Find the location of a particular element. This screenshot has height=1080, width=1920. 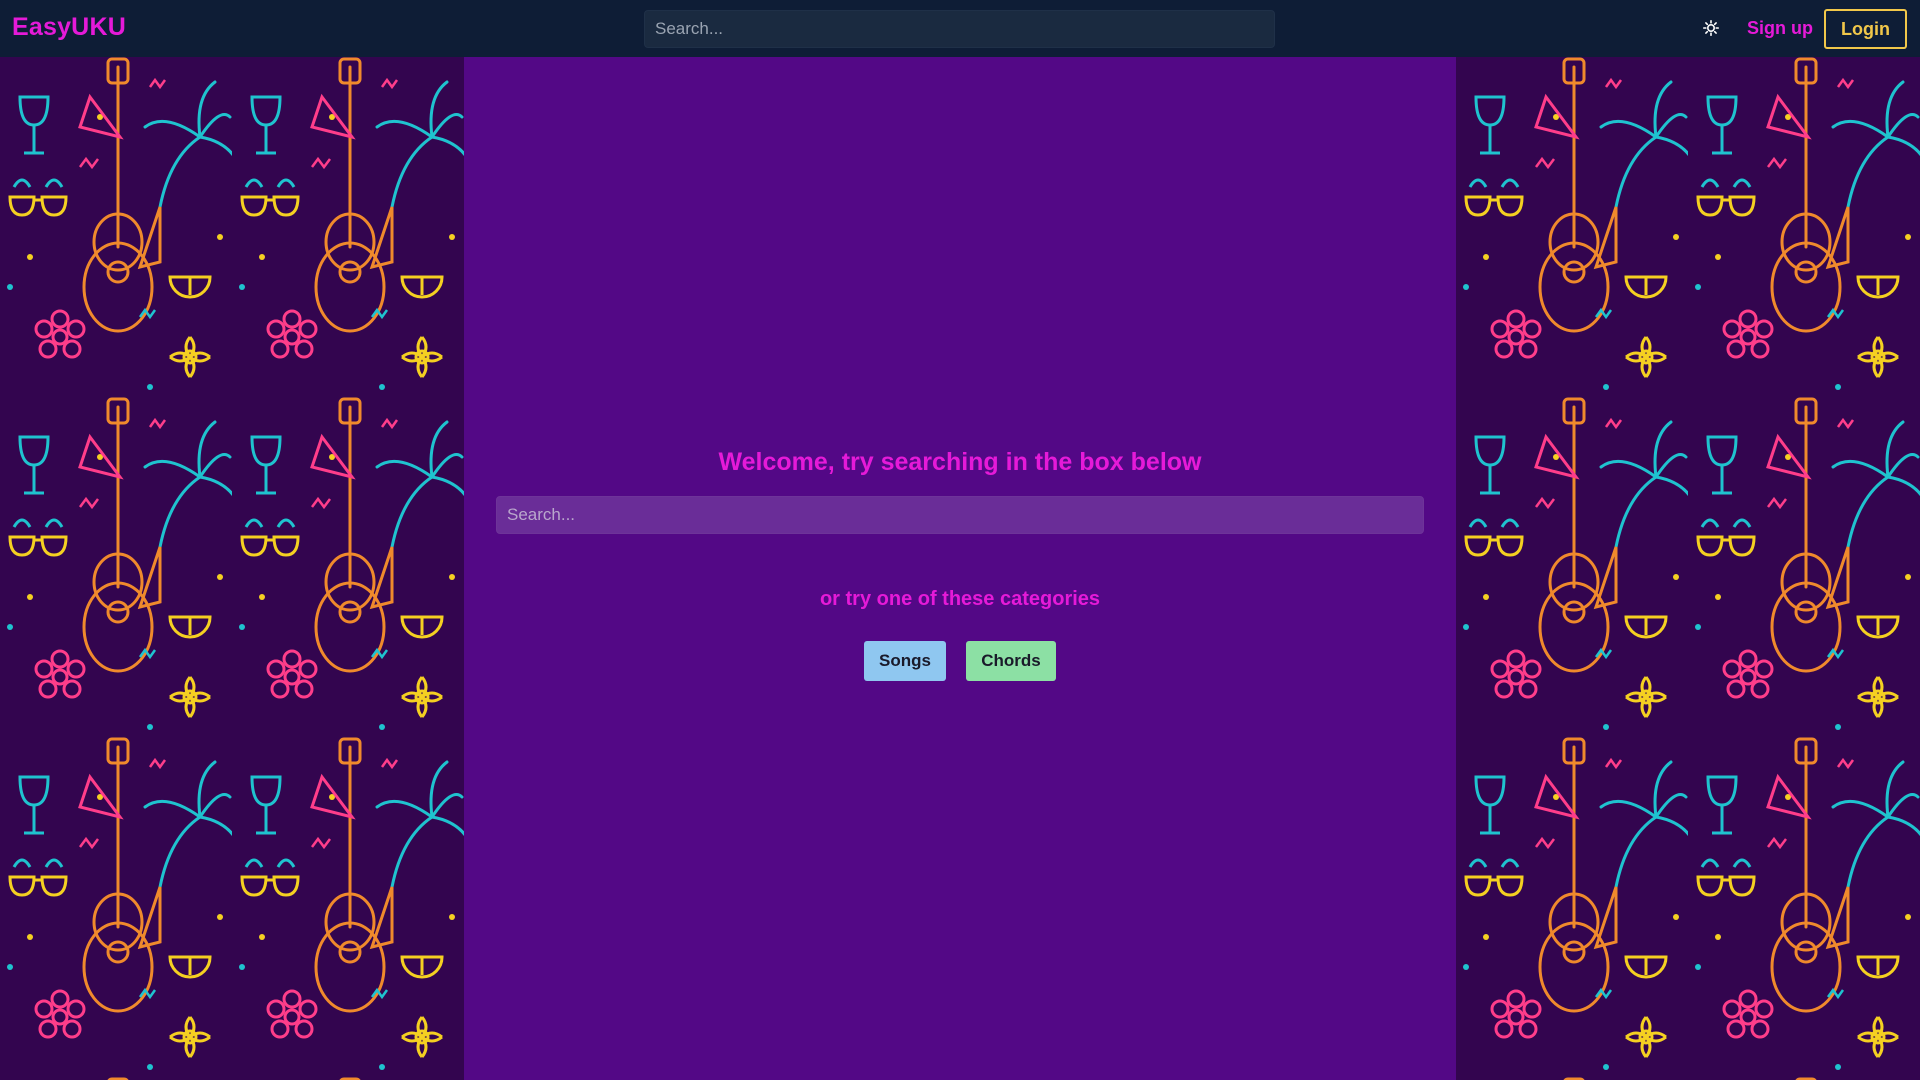

welcome-heading: Welcome, try searching in the box below is located at coordinates (960, 462).